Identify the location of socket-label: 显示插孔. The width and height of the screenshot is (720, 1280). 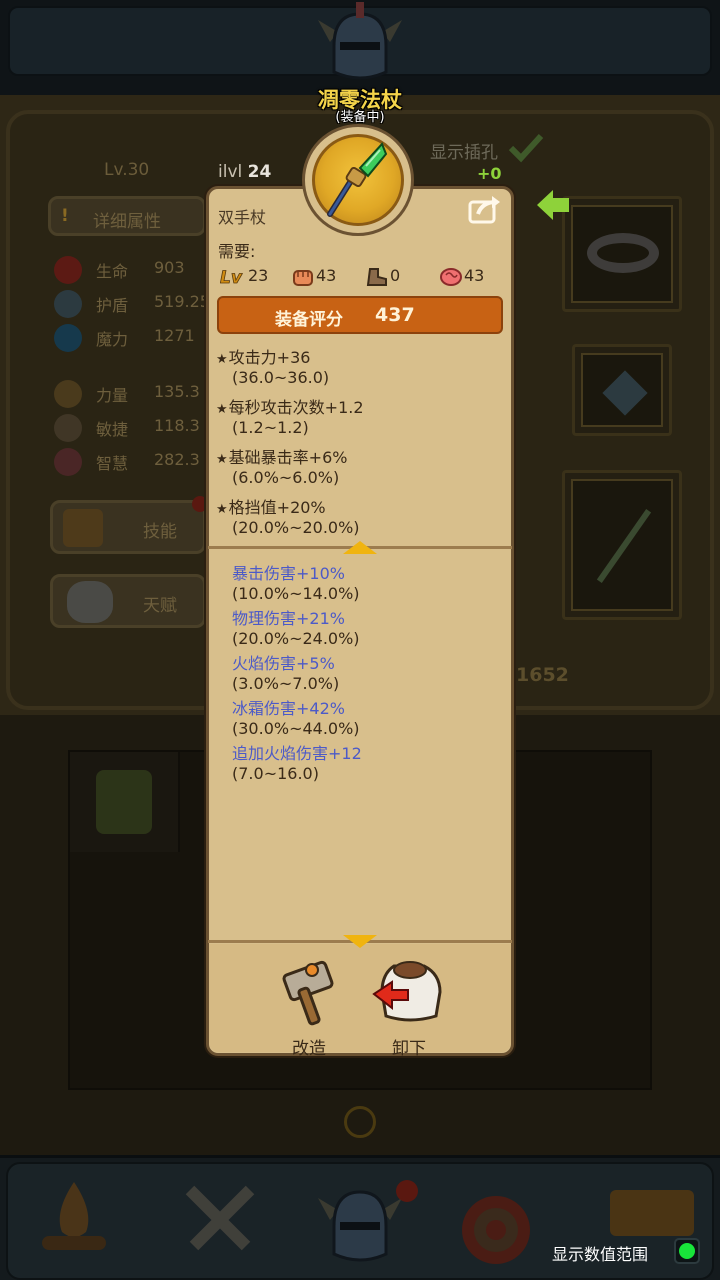
(464, 153).